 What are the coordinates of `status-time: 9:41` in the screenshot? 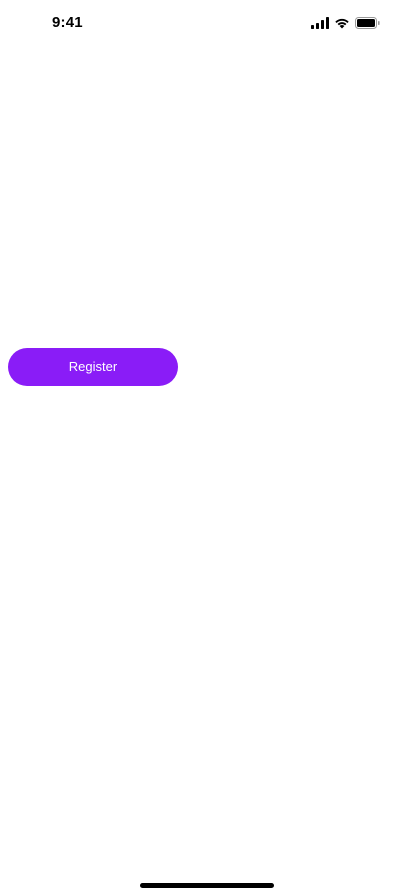 It's located at (67, 22).